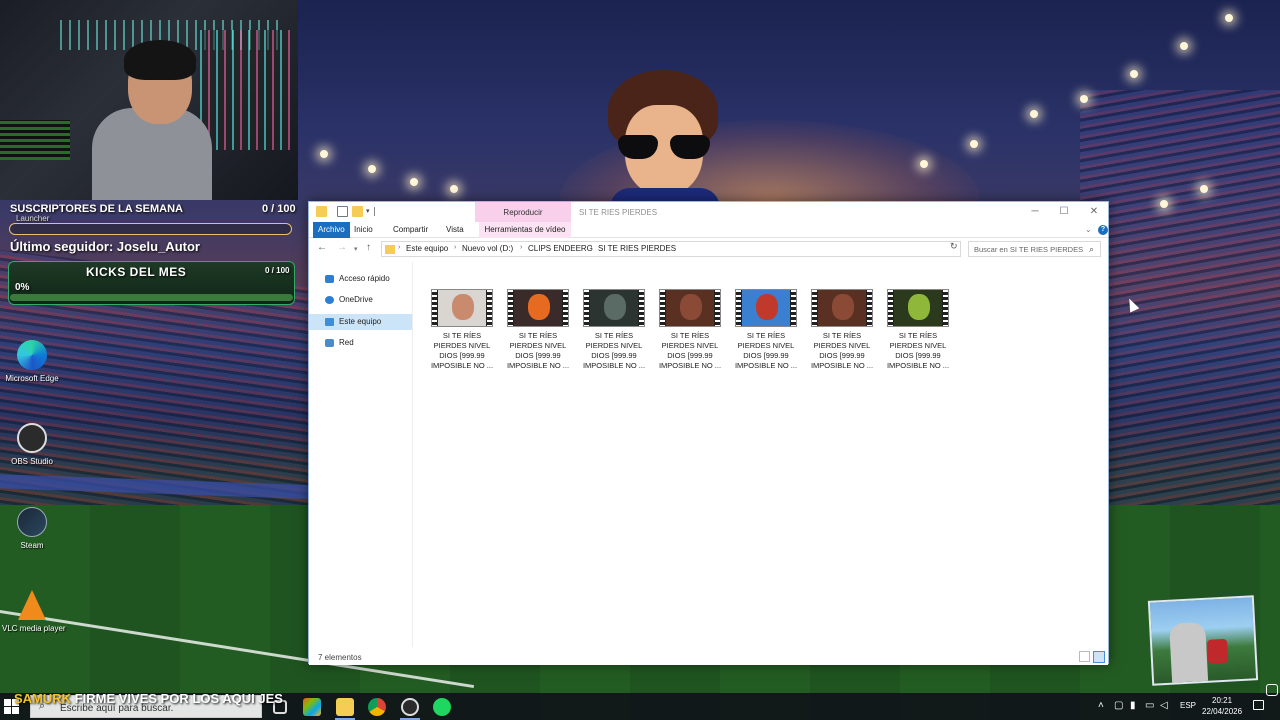  What do you see at coordinates (1258, 705) in the screenshot?
I see `notification-icon` at bounding box center [1258, 705].